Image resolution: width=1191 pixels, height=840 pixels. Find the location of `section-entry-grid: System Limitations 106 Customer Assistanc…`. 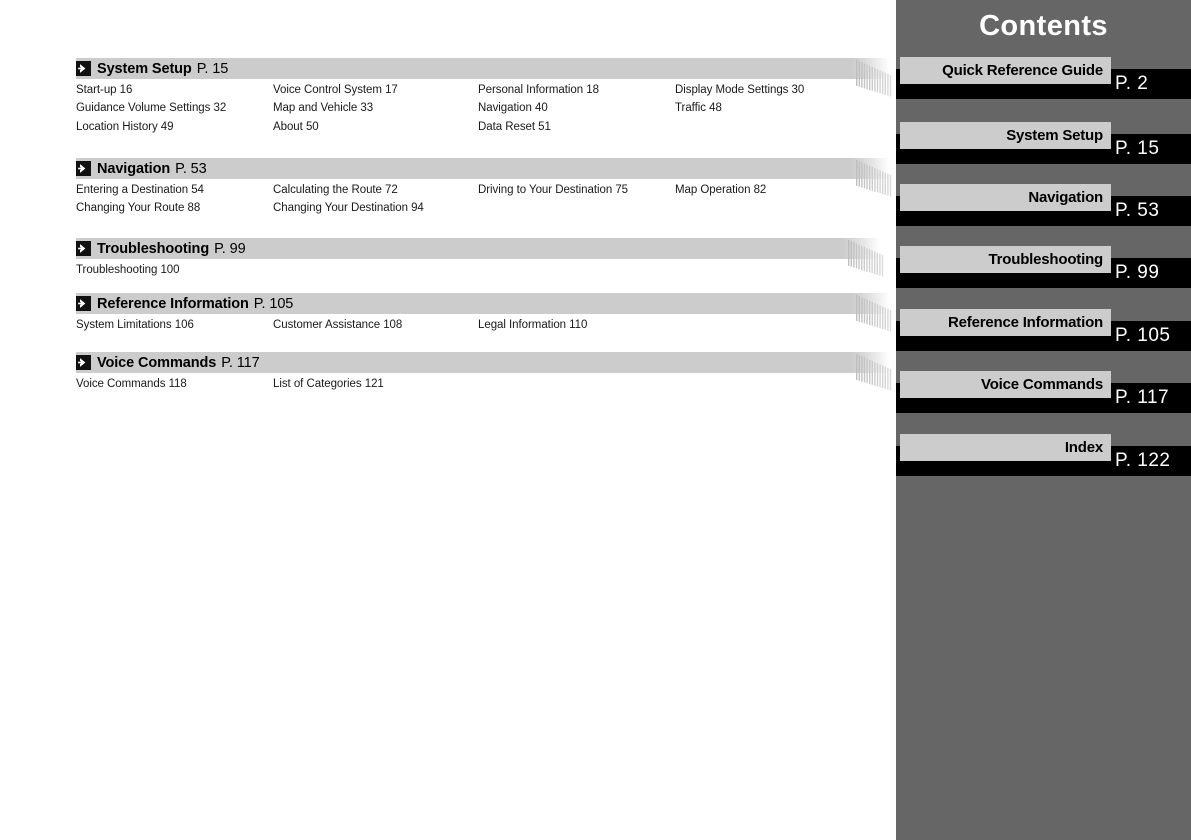

section-entry-grid: System Limitations 106 Customer Assistanc… is located at coordinates (483, 328).